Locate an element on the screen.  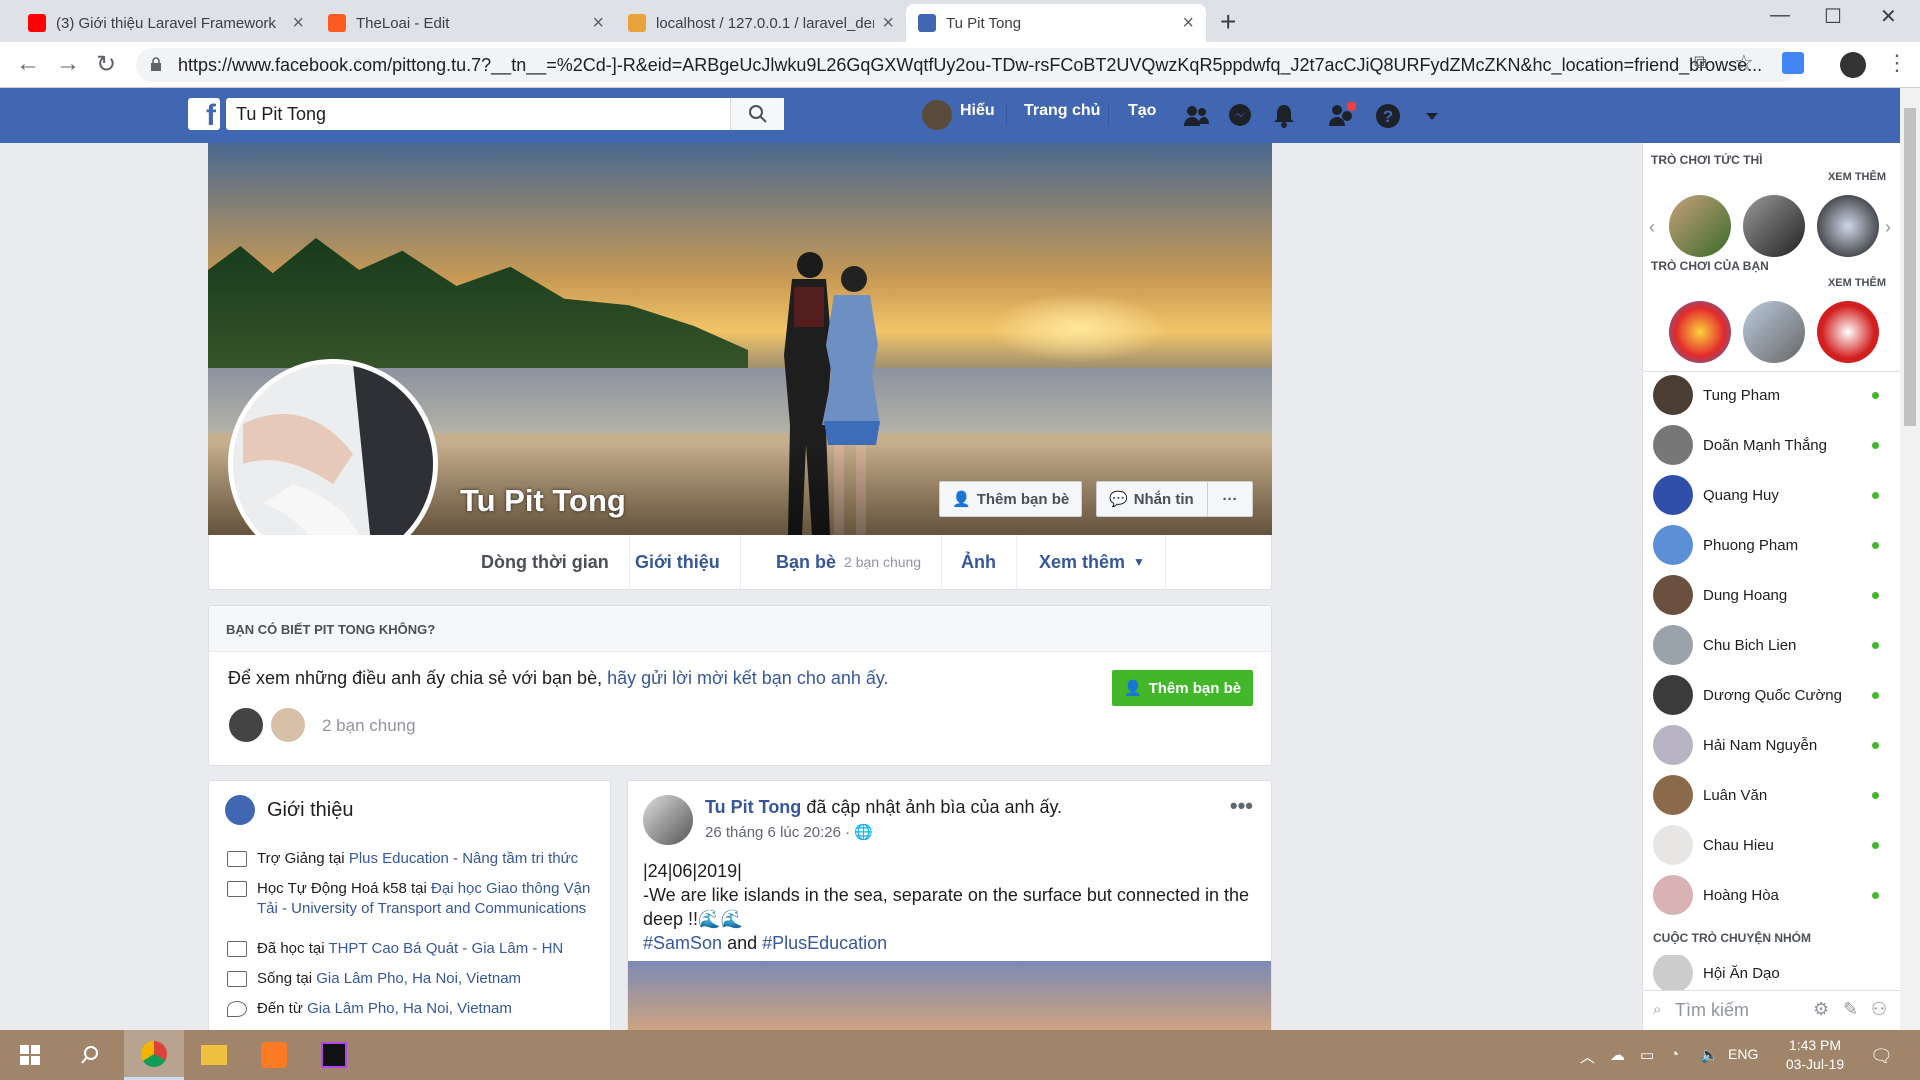
notifications-icon: 🗨 is located at coordinates (1881, 1056).